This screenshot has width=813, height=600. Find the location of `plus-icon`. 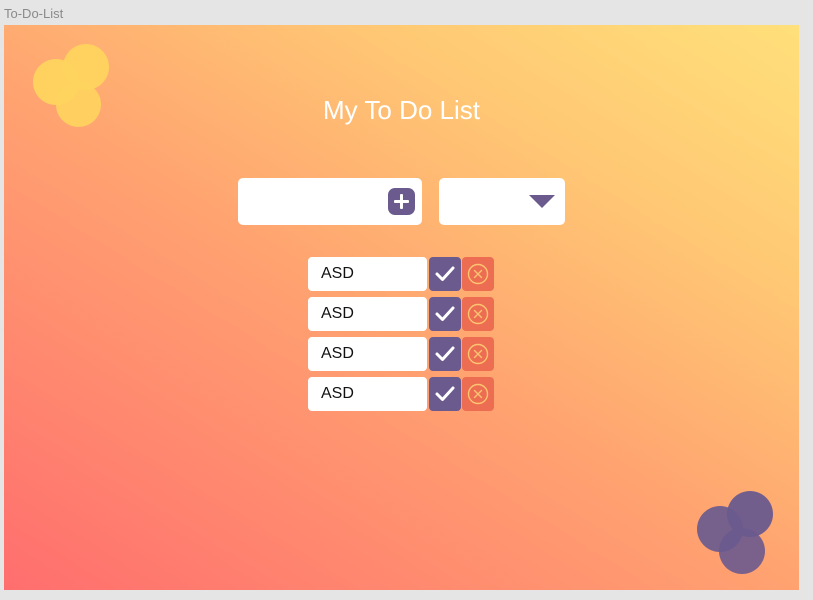

plus-icon is located at coordinates (401, 201).